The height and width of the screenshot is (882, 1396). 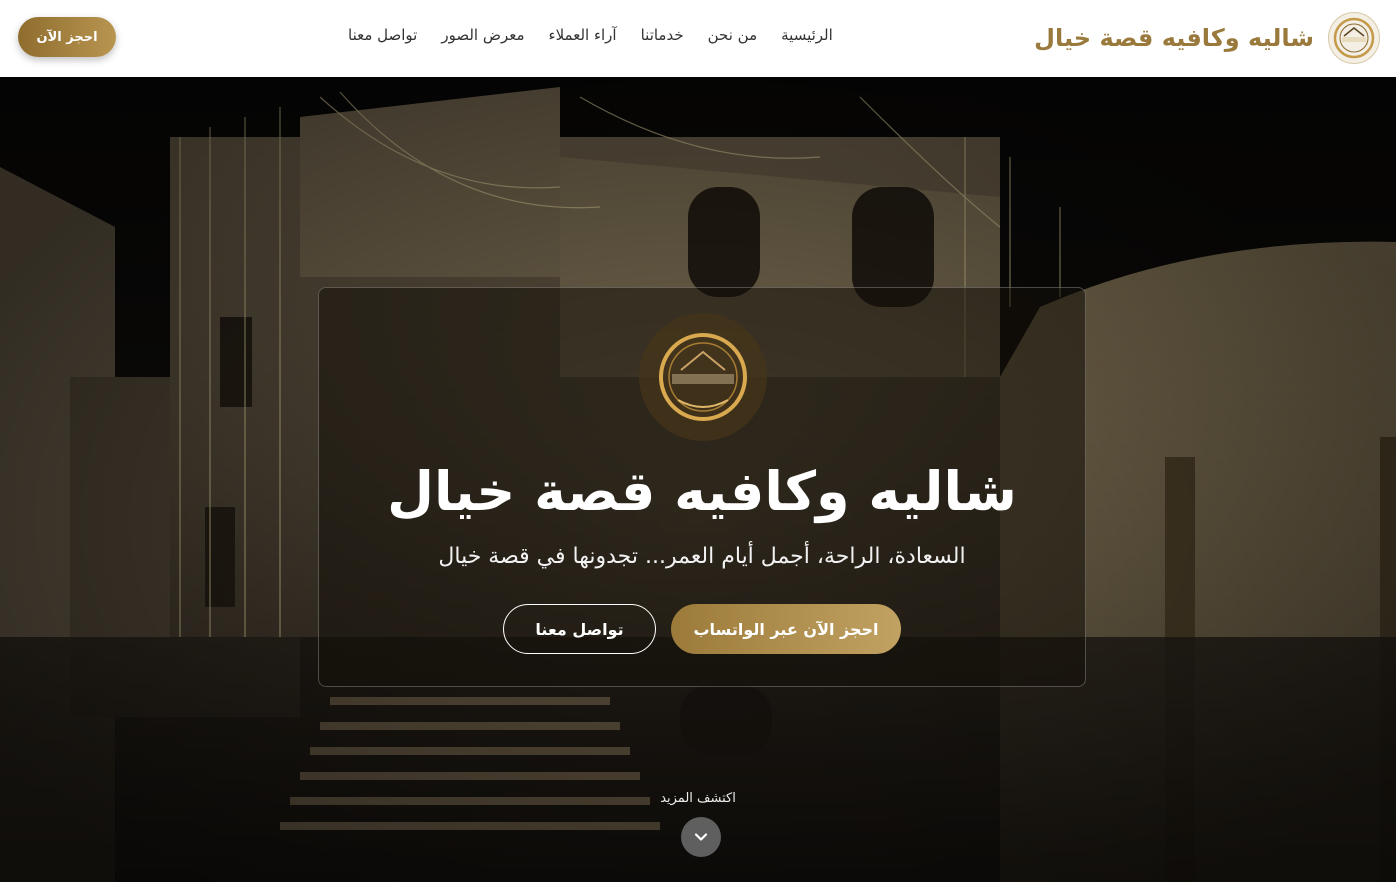 I want to click on hero-title: شاليه وكافيه قصة خيال, so click(x=702, y=491).